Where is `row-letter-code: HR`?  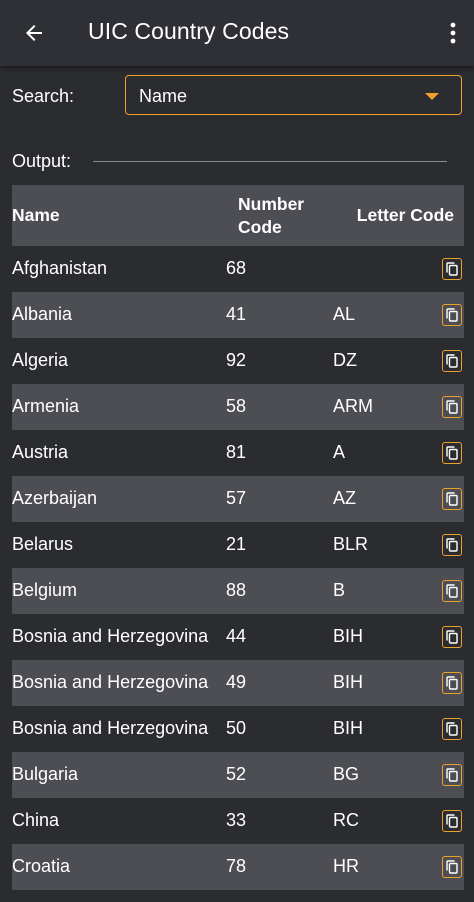 row-letter-code: HR is located at coordinates (346, 866).